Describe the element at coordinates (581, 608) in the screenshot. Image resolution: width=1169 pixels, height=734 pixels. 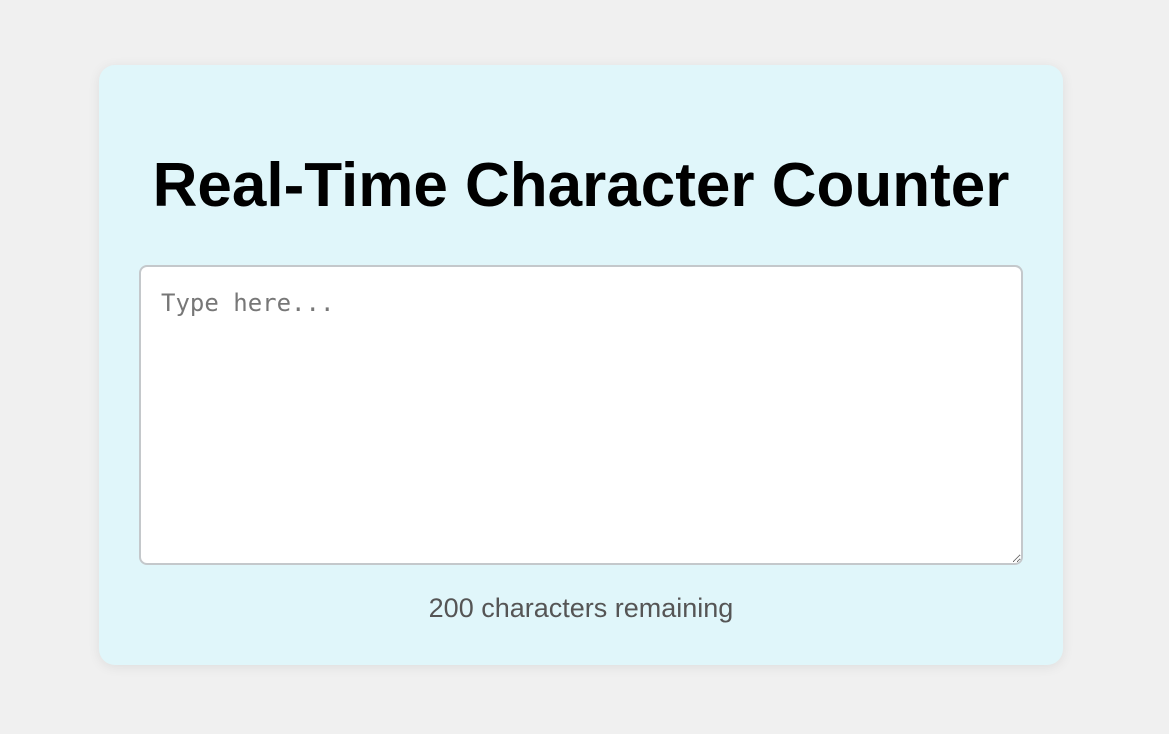
I see `characters-remaining-label: 200 characters remaining` at that location.